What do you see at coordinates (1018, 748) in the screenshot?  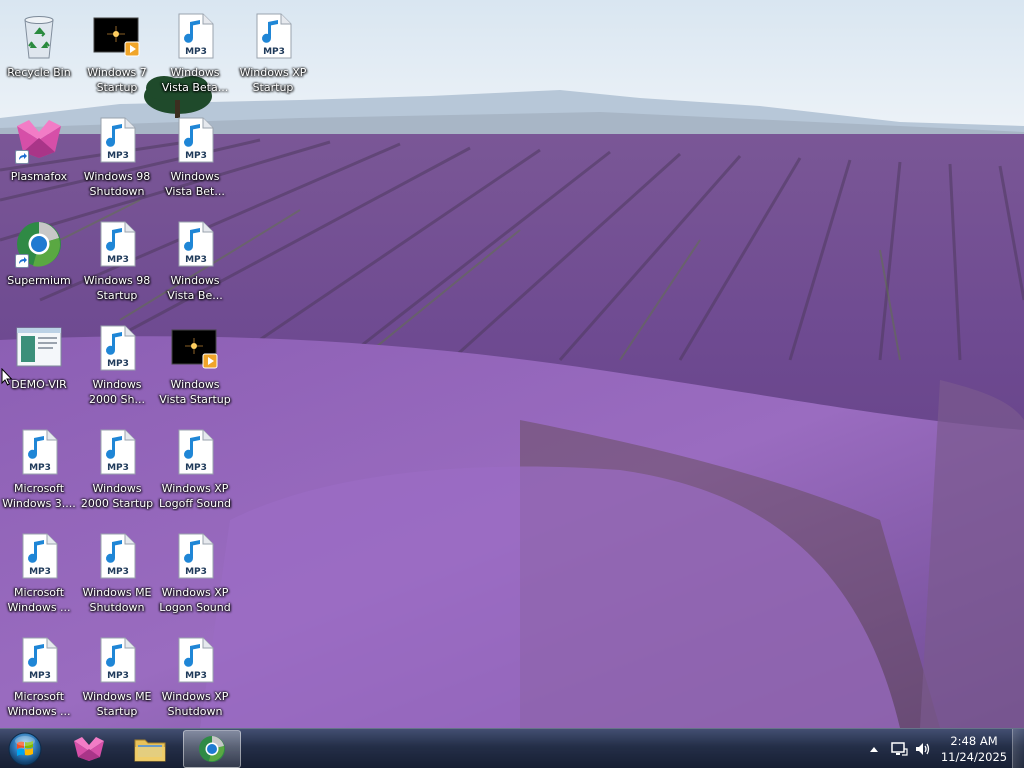 I see `show-desktop-button` at bounding box center [1018, 748].